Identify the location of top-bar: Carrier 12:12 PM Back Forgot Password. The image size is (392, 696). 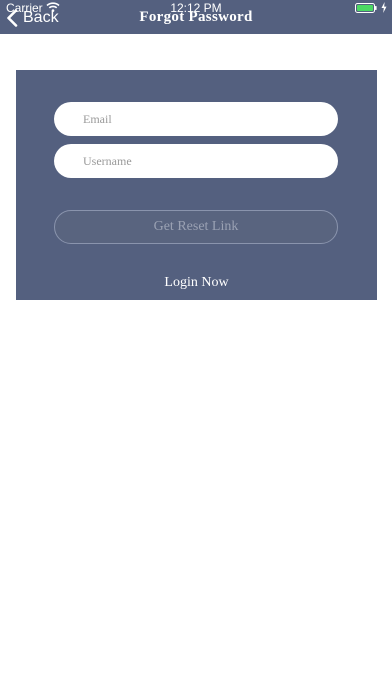
(196, 17).